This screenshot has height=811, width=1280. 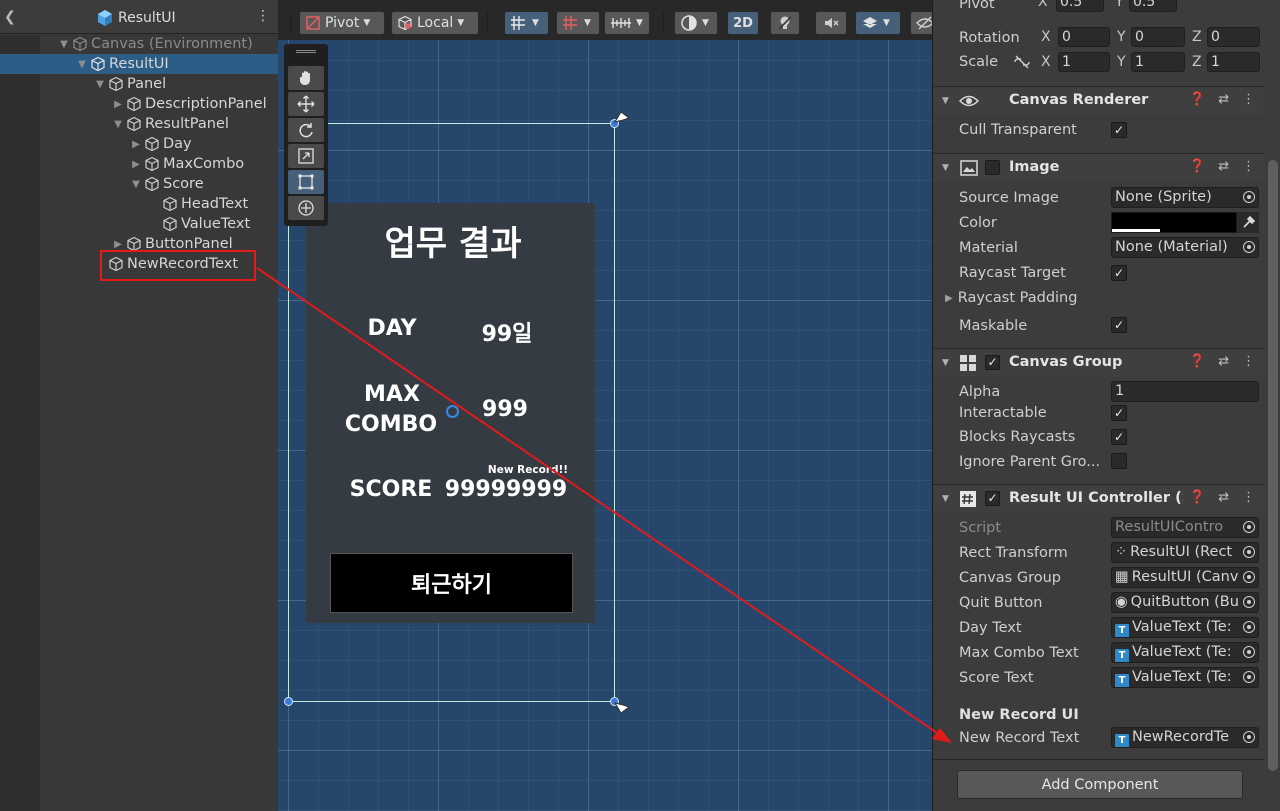 What do you see at coordinates (122, 64) in the screenshot?
I see `hierarchy-item-resultui: ▼ ResultUI` at bounding box center [122, 64].